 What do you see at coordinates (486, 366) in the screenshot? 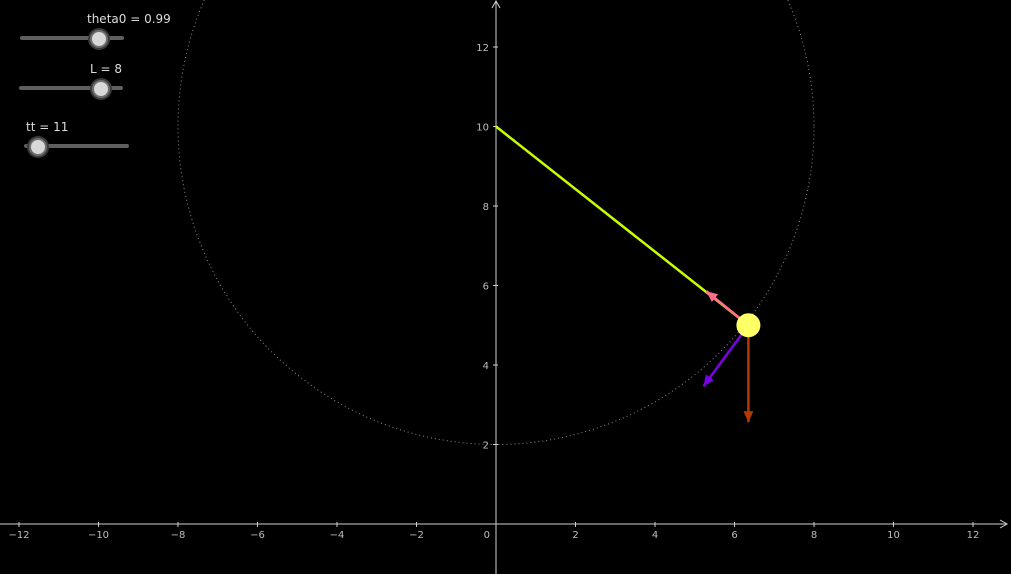
I see `y-tick-label: 4` at bounding box center [486, 366].